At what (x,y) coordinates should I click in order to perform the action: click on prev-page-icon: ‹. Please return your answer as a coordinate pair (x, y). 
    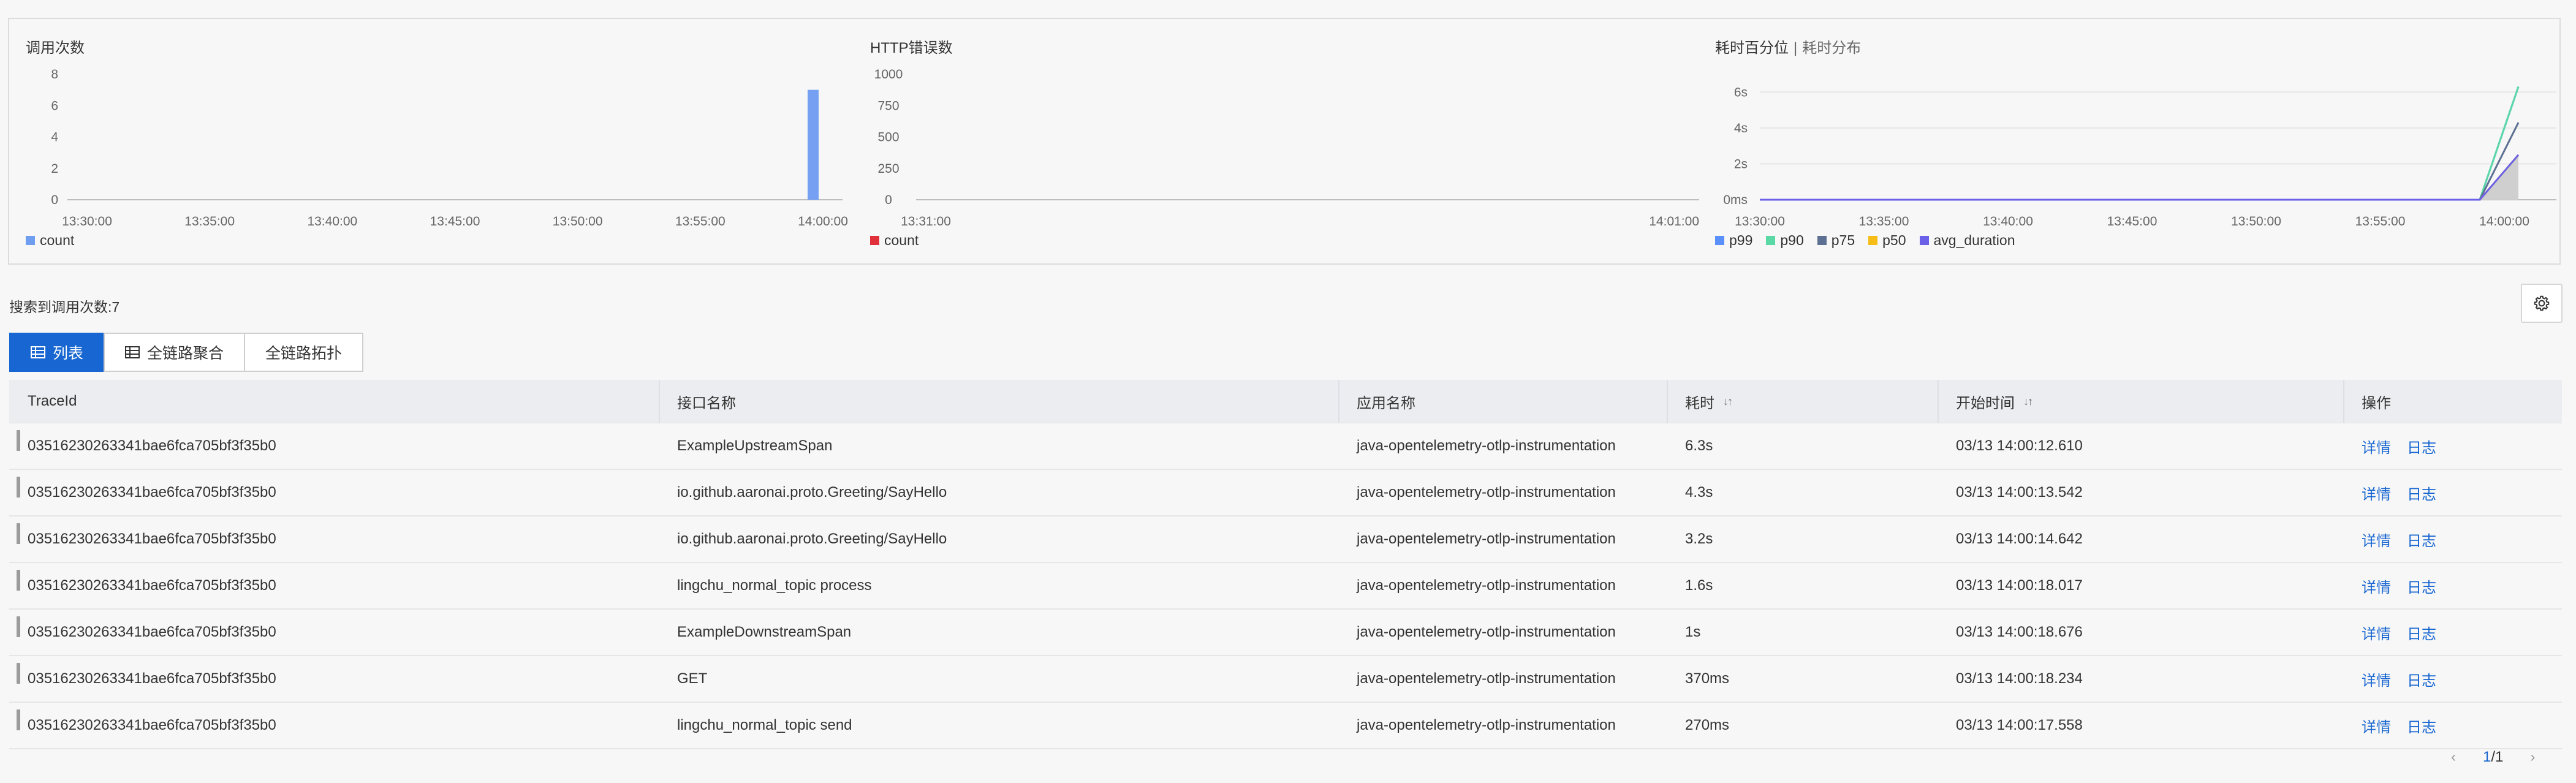
    Looking at the image, I should click on (2453, 757).